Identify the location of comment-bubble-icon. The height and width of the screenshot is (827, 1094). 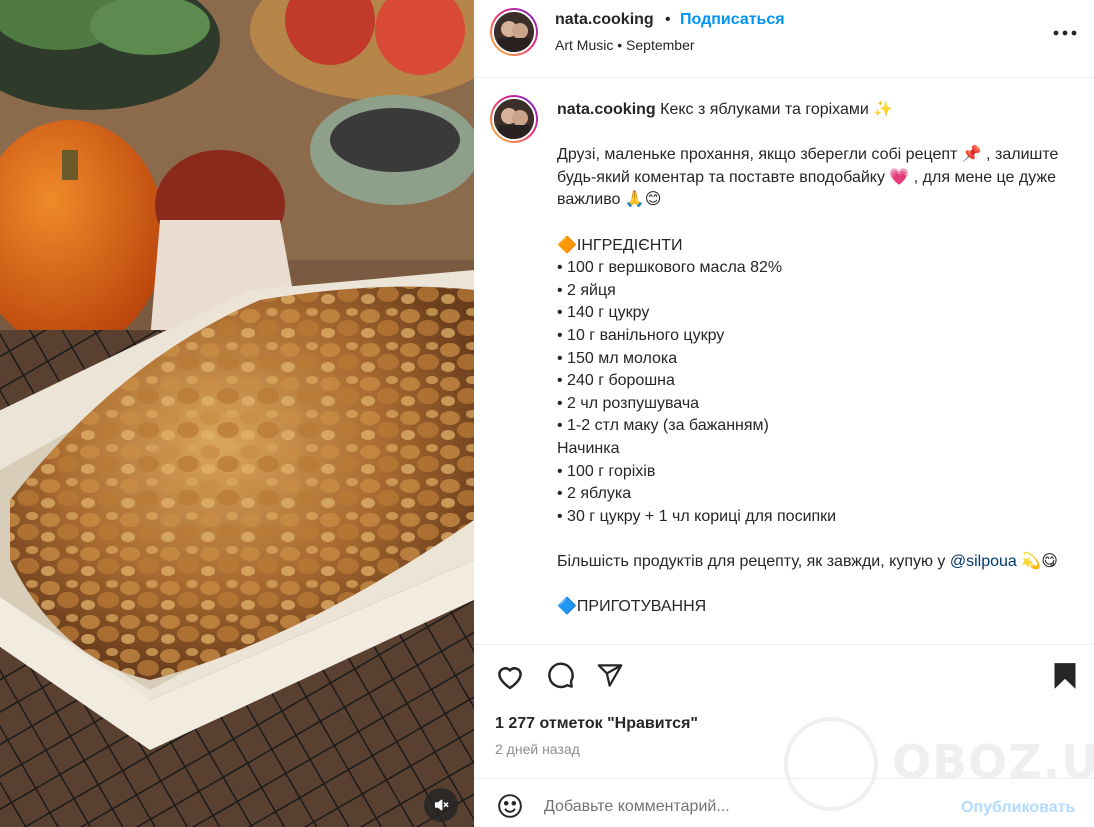
(560, 678).